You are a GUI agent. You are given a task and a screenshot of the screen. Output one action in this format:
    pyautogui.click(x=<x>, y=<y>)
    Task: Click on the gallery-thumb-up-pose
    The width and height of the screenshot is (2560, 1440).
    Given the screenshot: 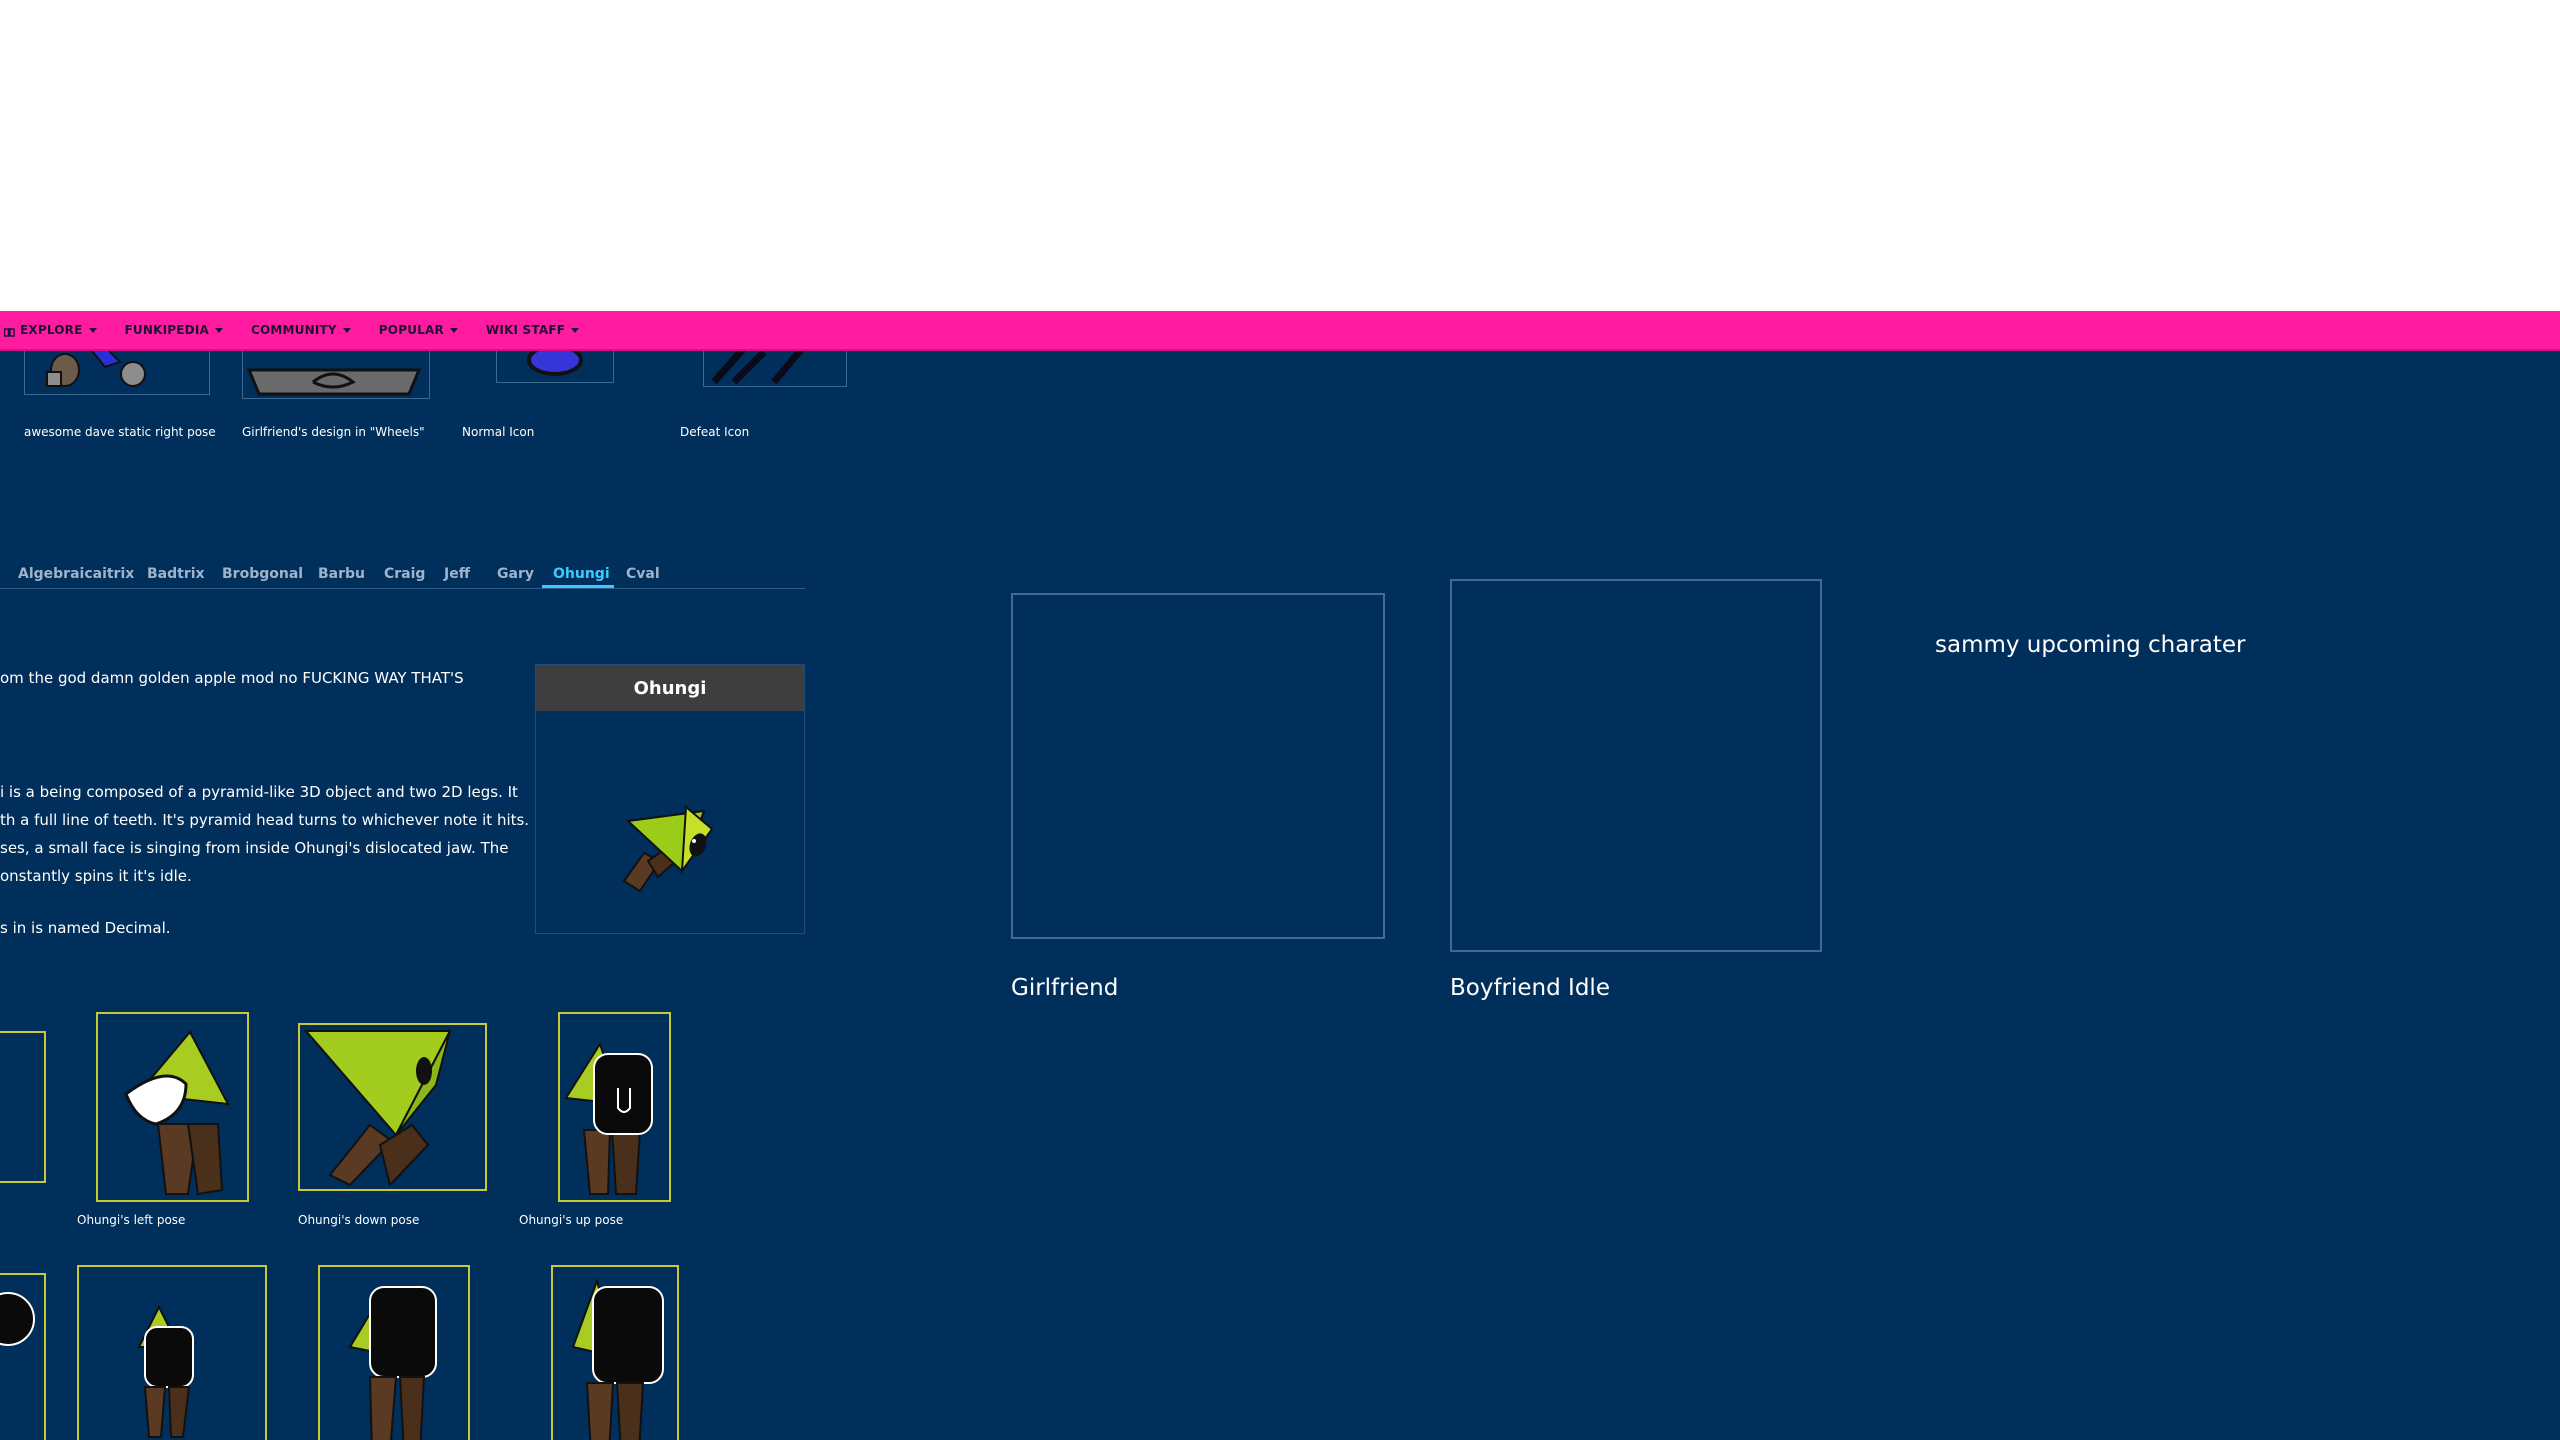 What is the action you would take?
    pyautogui.click(x=614, y=1107)
    